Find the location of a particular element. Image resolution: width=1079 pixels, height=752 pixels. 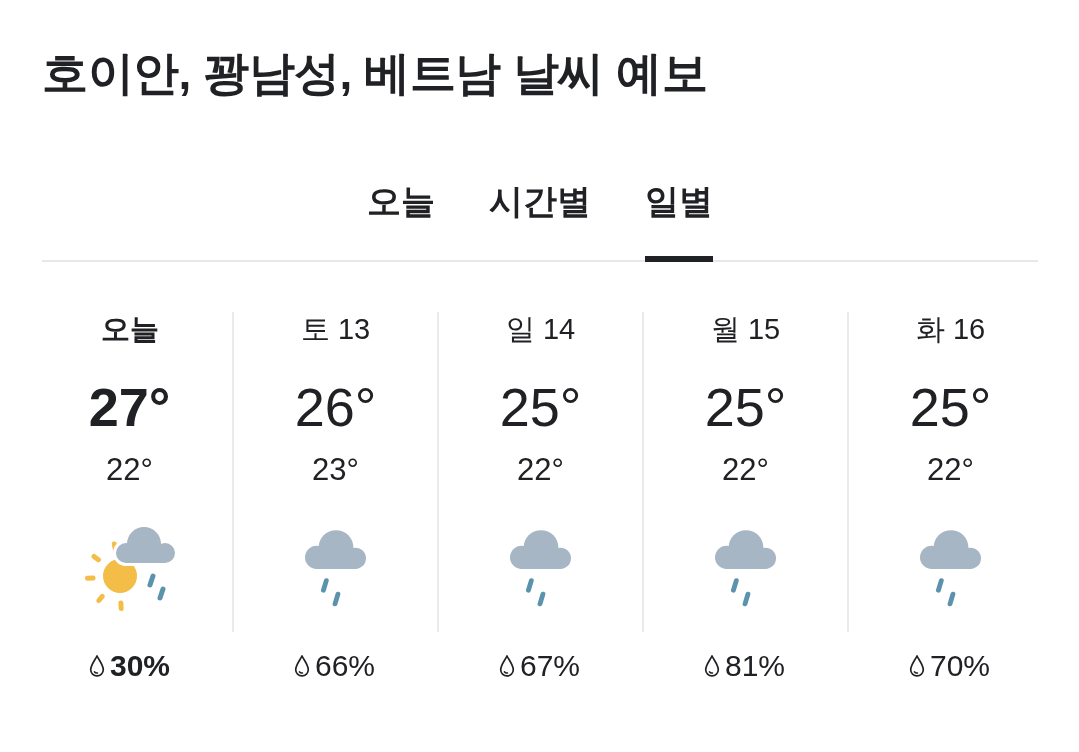

low-temperature: 23° is located at coordinates (335, 469).